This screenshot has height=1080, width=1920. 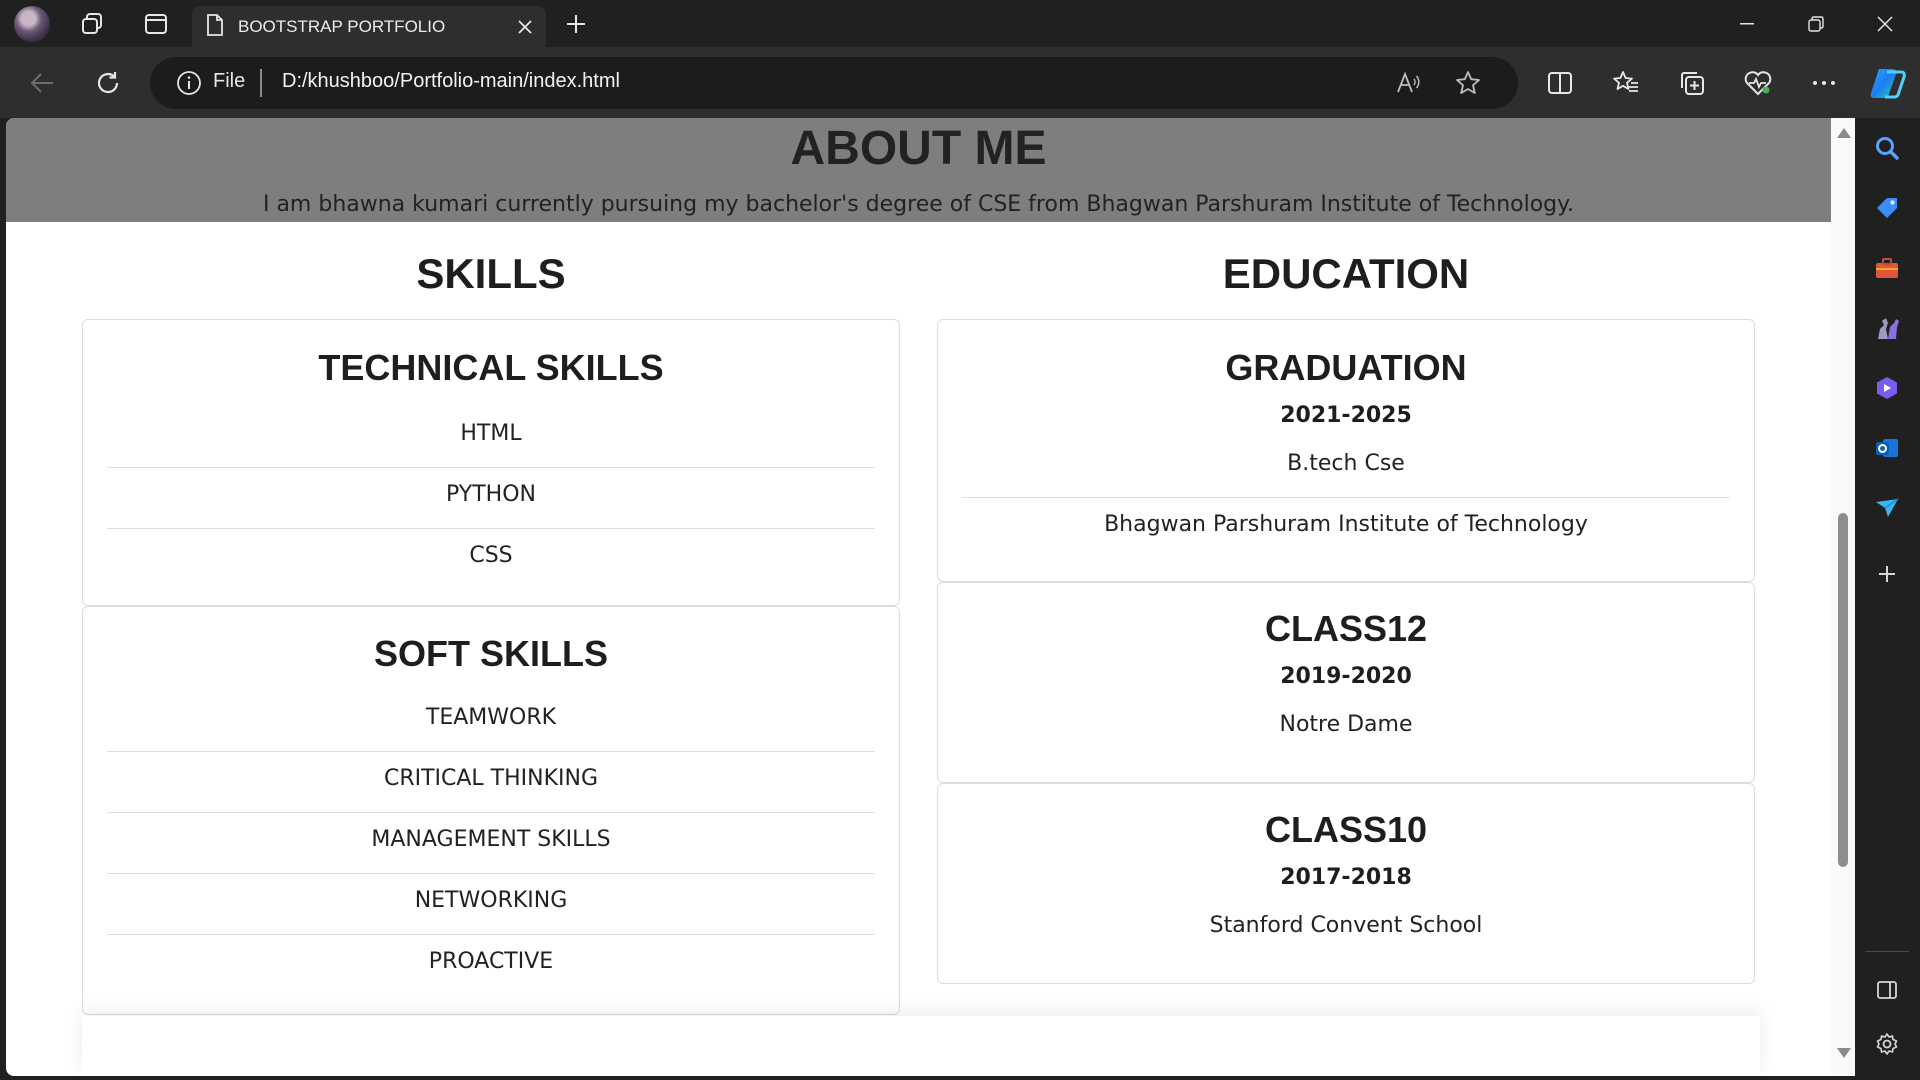 What do you see at coordinates (1887, 990) in the screenshot?
I see `split-panel-icon` at bounding box center [1887, 990].